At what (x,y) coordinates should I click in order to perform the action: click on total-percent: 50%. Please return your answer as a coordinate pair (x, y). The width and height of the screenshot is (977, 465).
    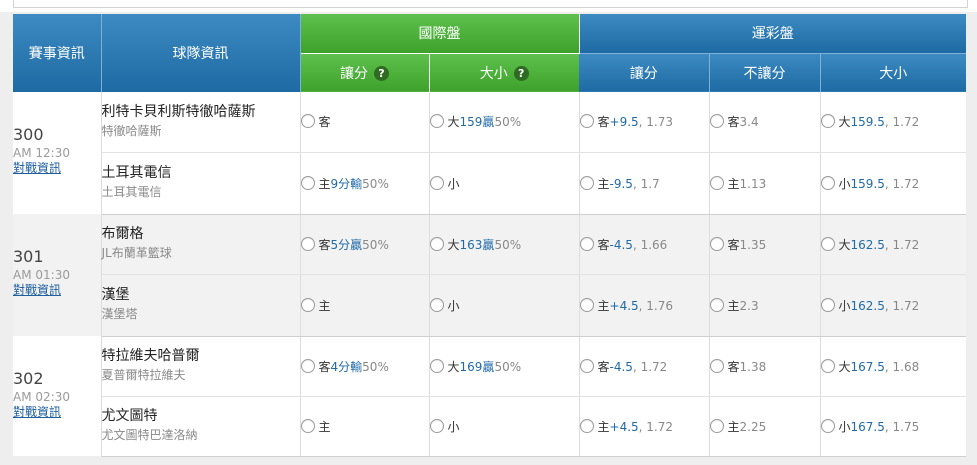
    Looking at the image, I should click on (508, 366).